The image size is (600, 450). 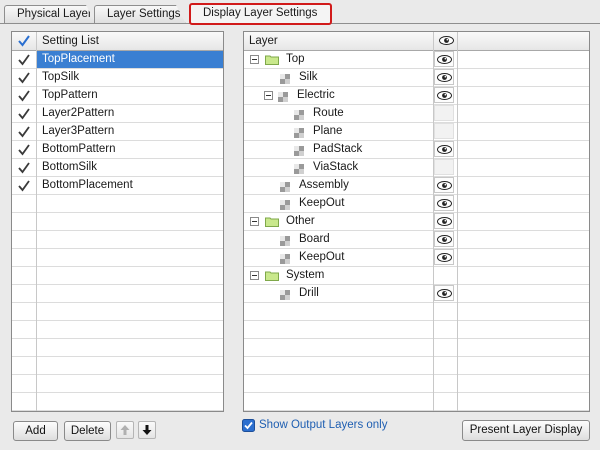 What do you see at coordinates (50, 14) in the screenshot?
I see `tab-physical-layer: Physical Layer` at bounding box center [50, 14].